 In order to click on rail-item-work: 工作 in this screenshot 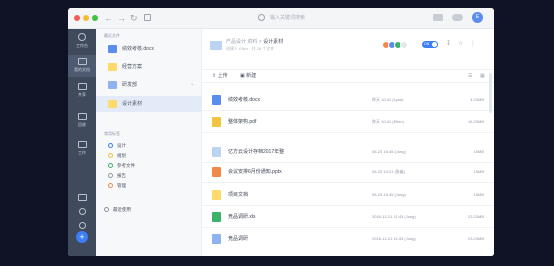, I will do `click(82, 151)`.